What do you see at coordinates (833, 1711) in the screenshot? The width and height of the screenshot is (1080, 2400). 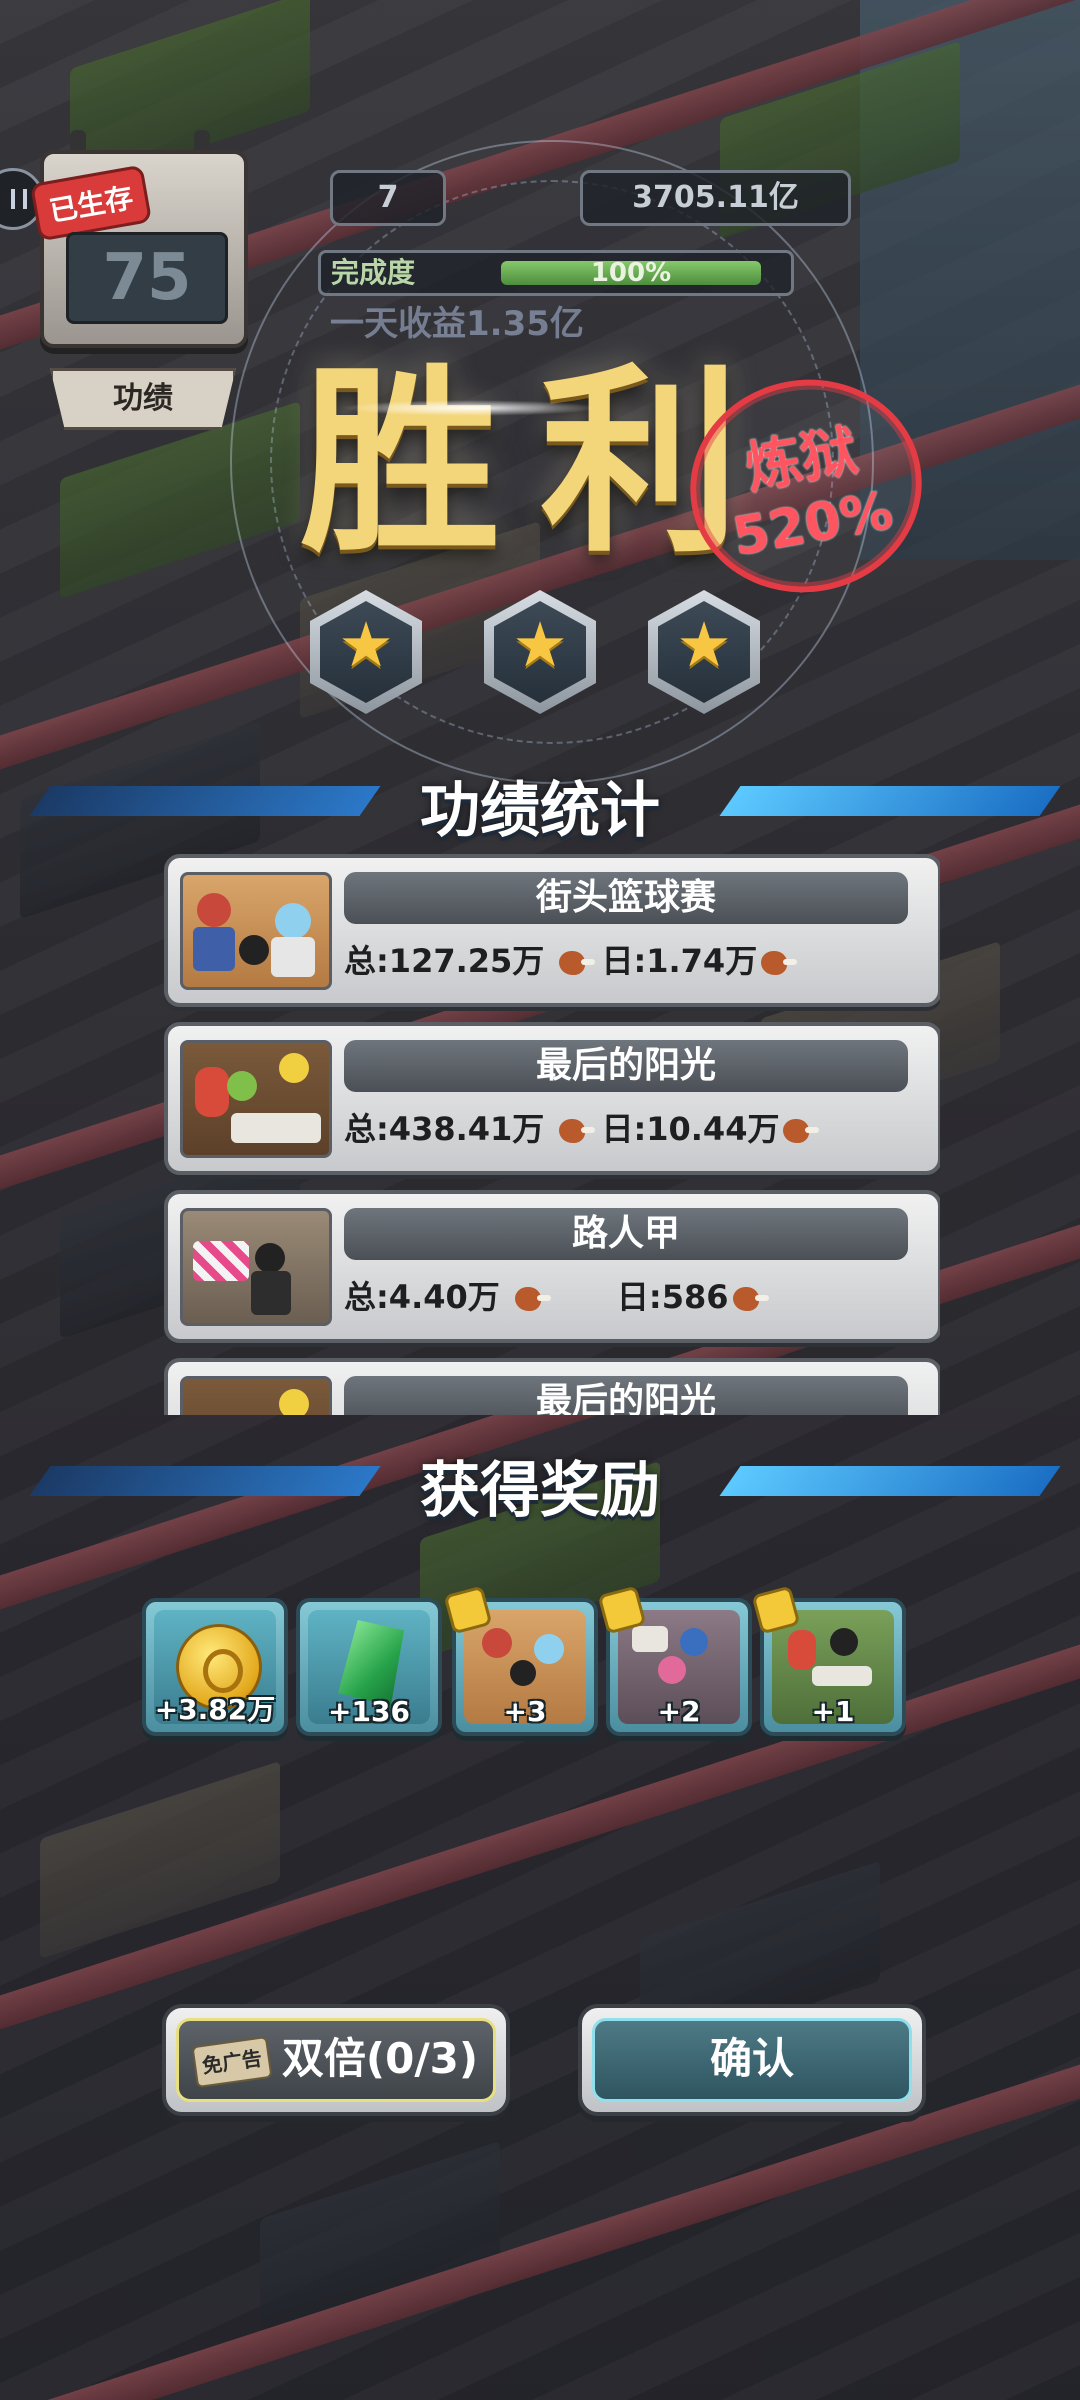 I see `reward-amount: +1` at bounding box center [833, 1711].